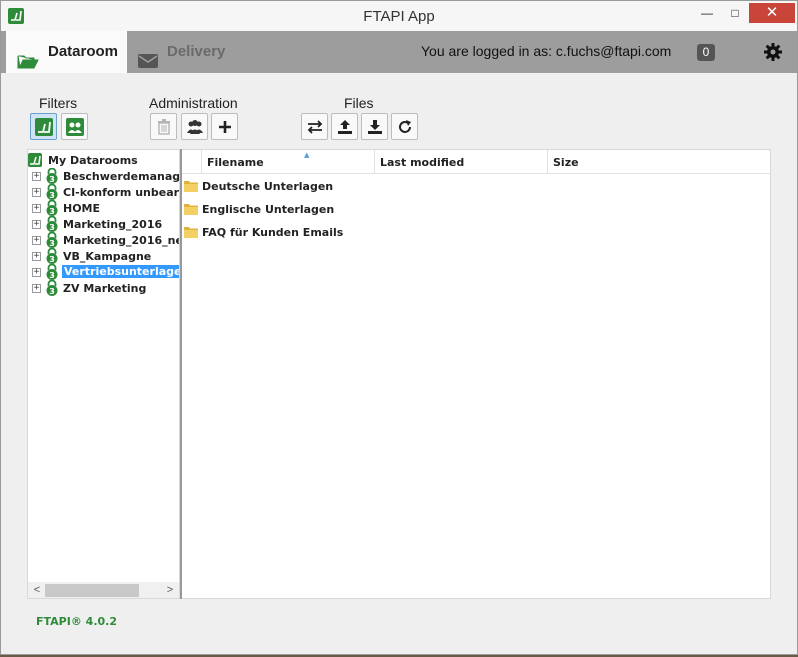  I want to click on title-bar: FTAPI App — □ ✕, so click(399, 16).